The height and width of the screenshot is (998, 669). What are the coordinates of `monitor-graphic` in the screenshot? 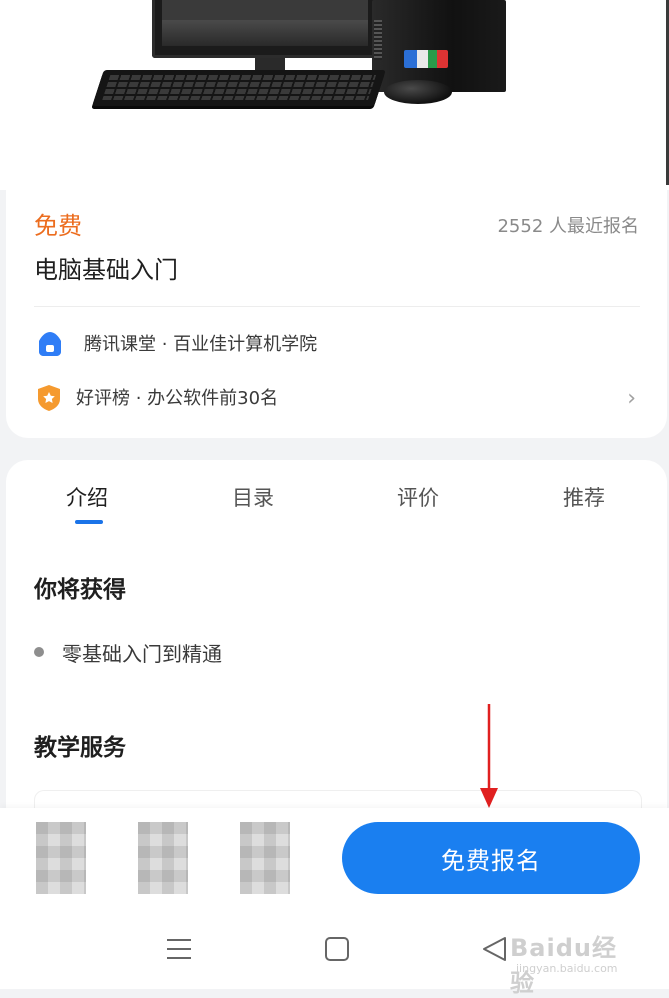 It's located at (266, 29).